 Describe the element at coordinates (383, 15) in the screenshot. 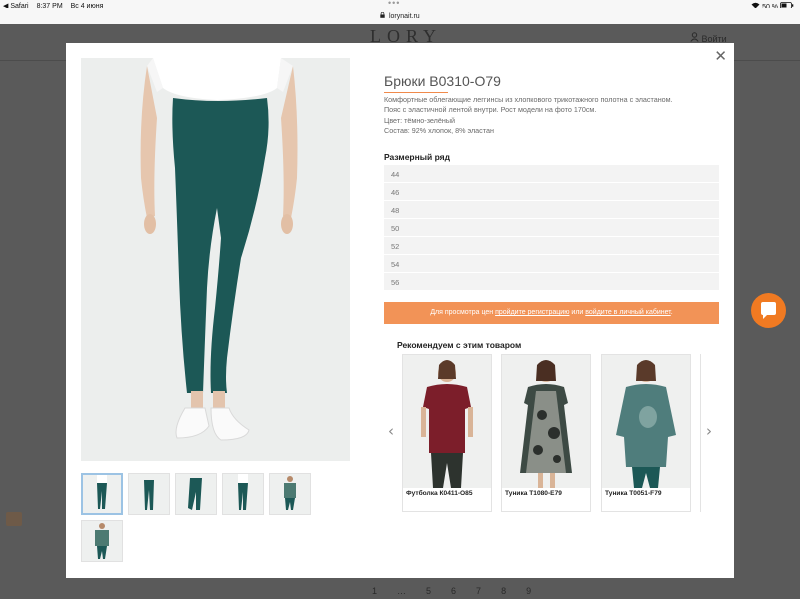

I see `lock-icon` at that location.